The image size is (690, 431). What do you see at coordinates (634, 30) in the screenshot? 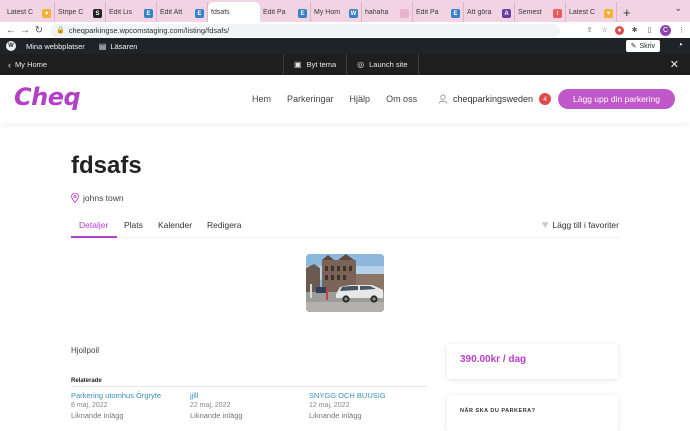
I see `puzzle-icon: ✱` at bounding box center [634, 30].